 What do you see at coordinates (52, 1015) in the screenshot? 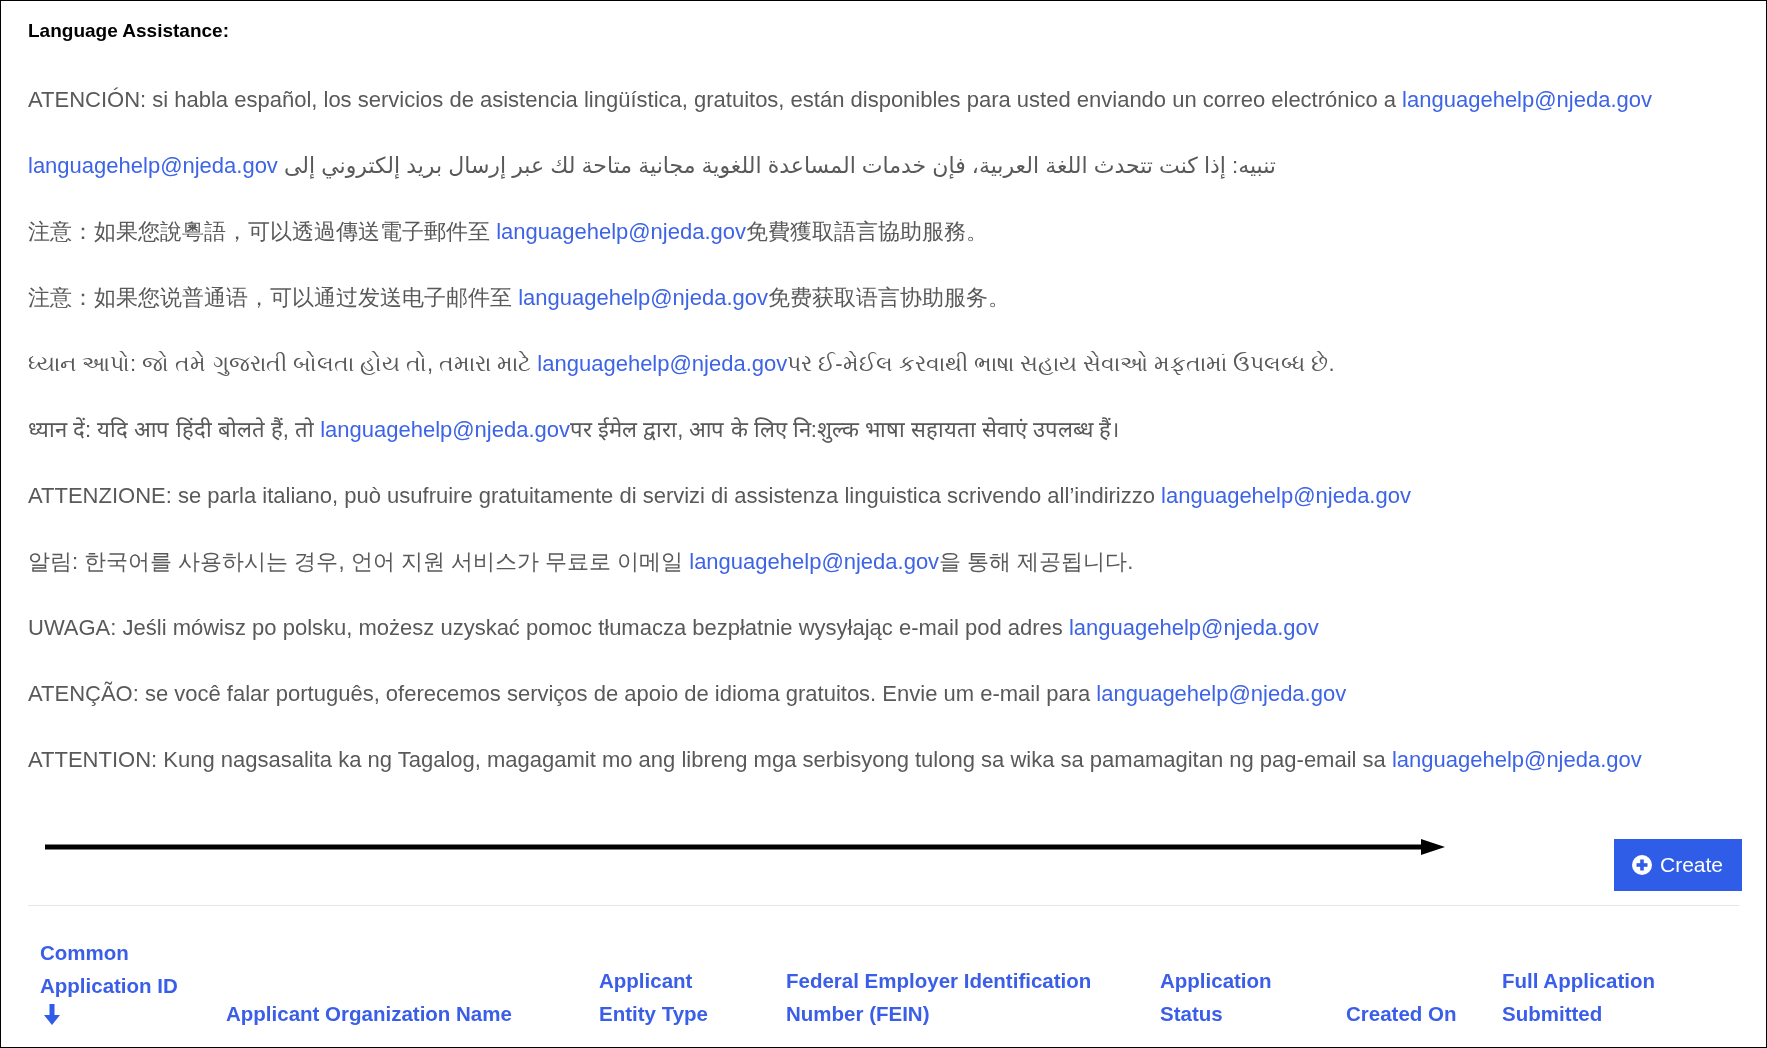
I see `sort-down-arrow-icon` at bounding box center [52, 1015].